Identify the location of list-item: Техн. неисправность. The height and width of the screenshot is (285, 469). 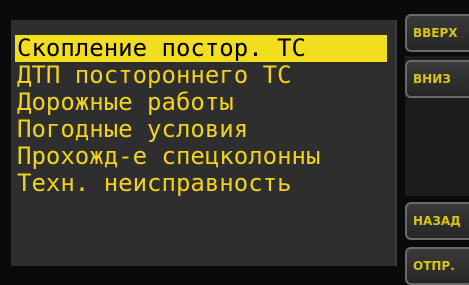
(201, 183).